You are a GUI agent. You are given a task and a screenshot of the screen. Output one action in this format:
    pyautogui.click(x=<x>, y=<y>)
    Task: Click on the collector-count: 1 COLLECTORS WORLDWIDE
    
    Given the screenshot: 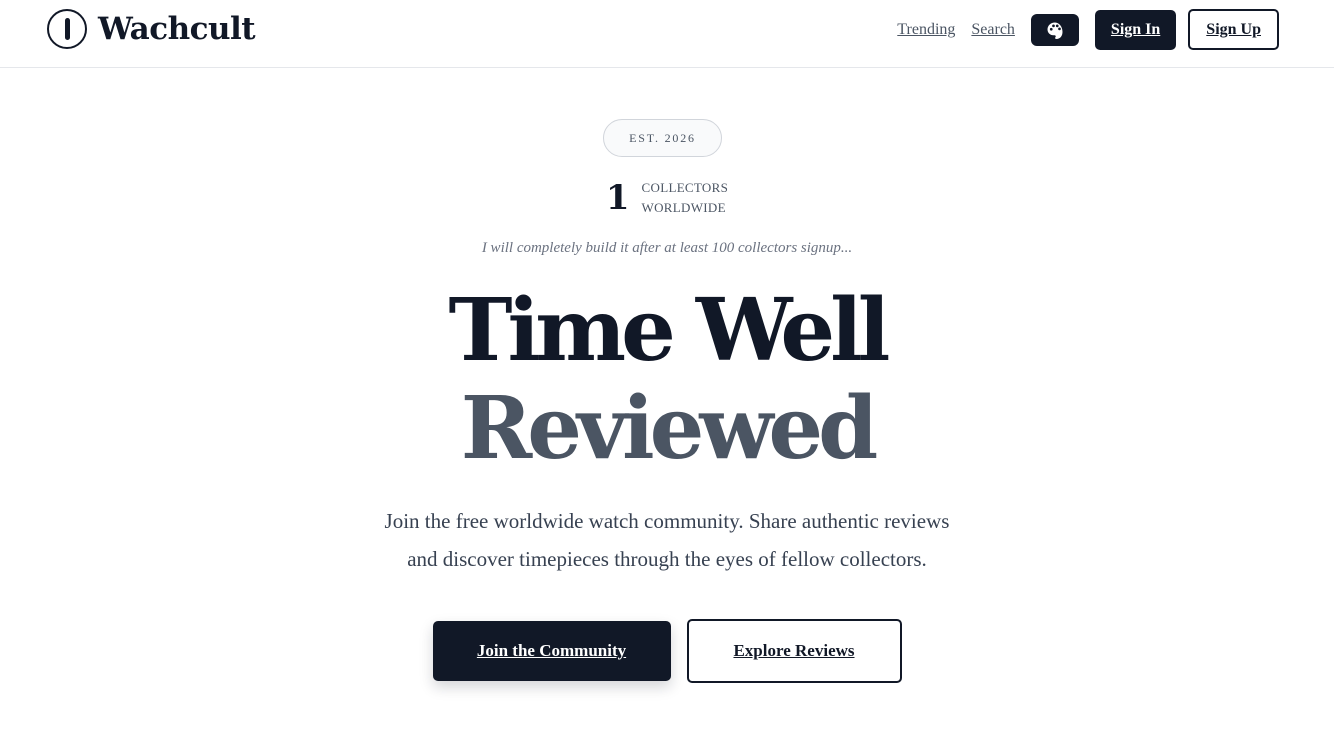 What is the action you would take?
    pyautogui.click(x=667, y=198)
    